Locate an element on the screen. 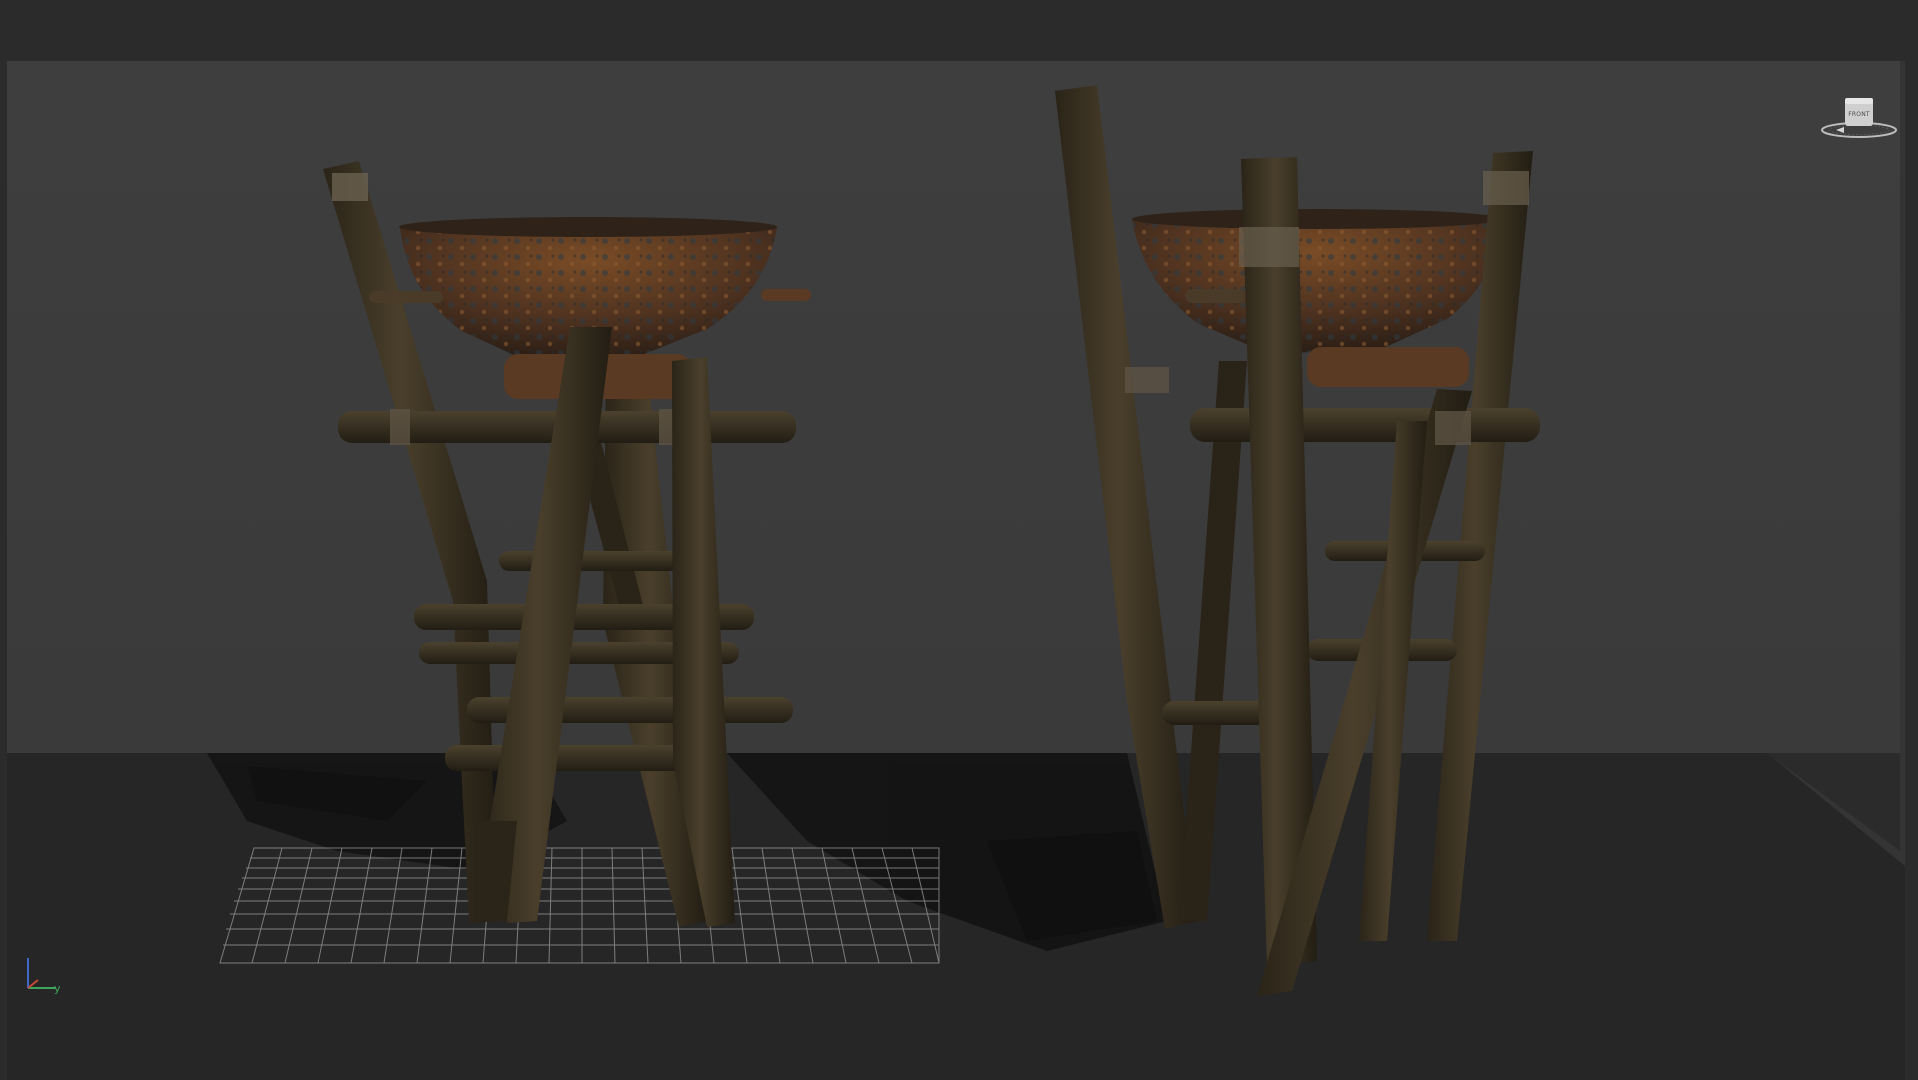 This screenshot has width=1918, height=1080. axis-gizmo: y is located at coordinates (42, 974).